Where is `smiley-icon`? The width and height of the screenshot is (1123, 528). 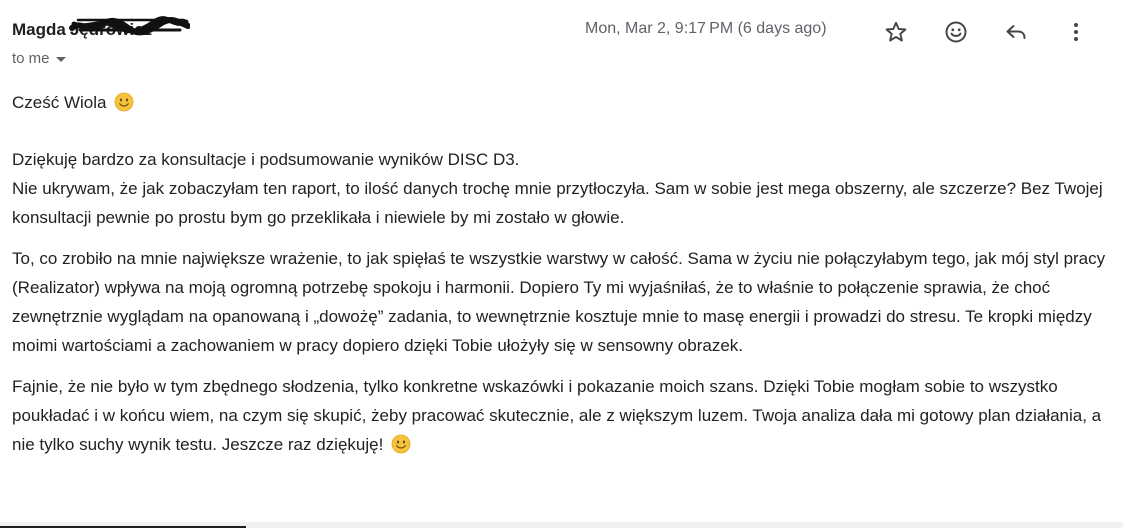
smiley-icon is located at coordinates (956, 32).